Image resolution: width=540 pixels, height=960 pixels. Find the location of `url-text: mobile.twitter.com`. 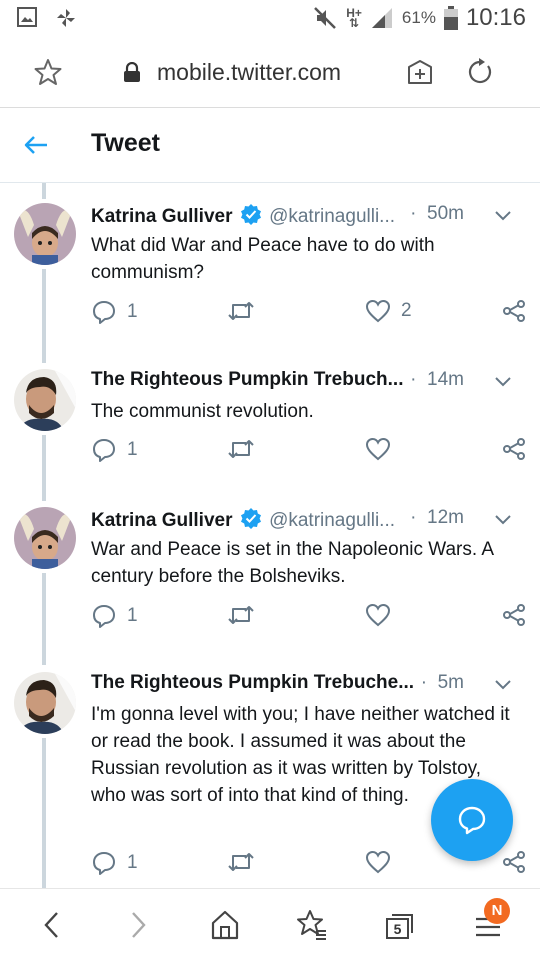

url-text: mobile.twitter.com is located at coordinates (249, 72).